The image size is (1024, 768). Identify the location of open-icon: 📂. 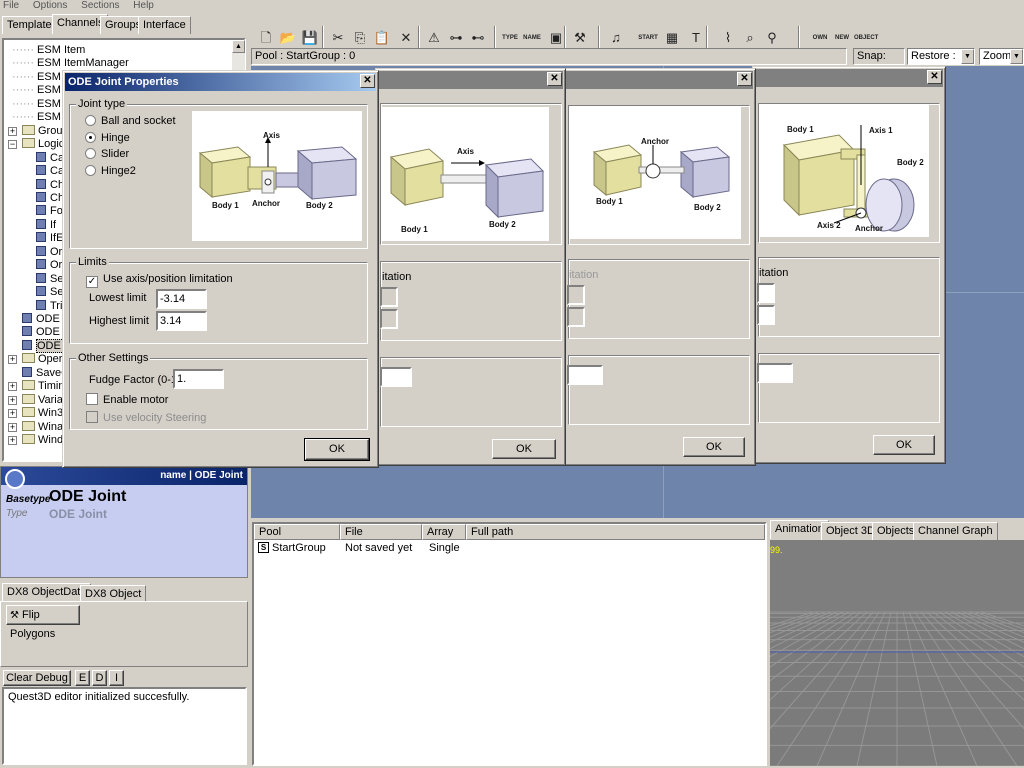
(288, 38).